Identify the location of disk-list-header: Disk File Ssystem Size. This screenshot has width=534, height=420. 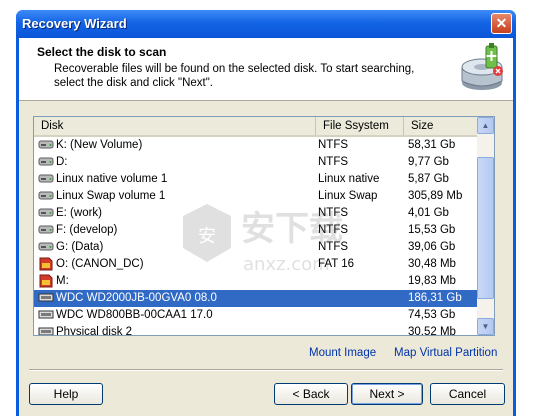
(256, 127).